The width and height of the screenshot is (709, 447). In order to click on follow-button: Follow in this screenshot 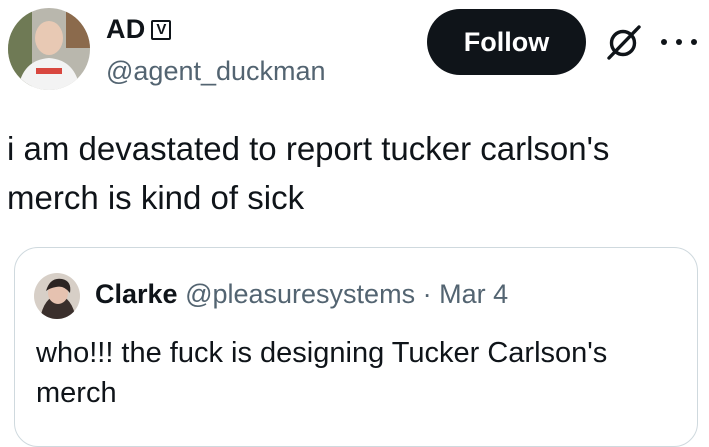, I will do `click(506, 42)`.